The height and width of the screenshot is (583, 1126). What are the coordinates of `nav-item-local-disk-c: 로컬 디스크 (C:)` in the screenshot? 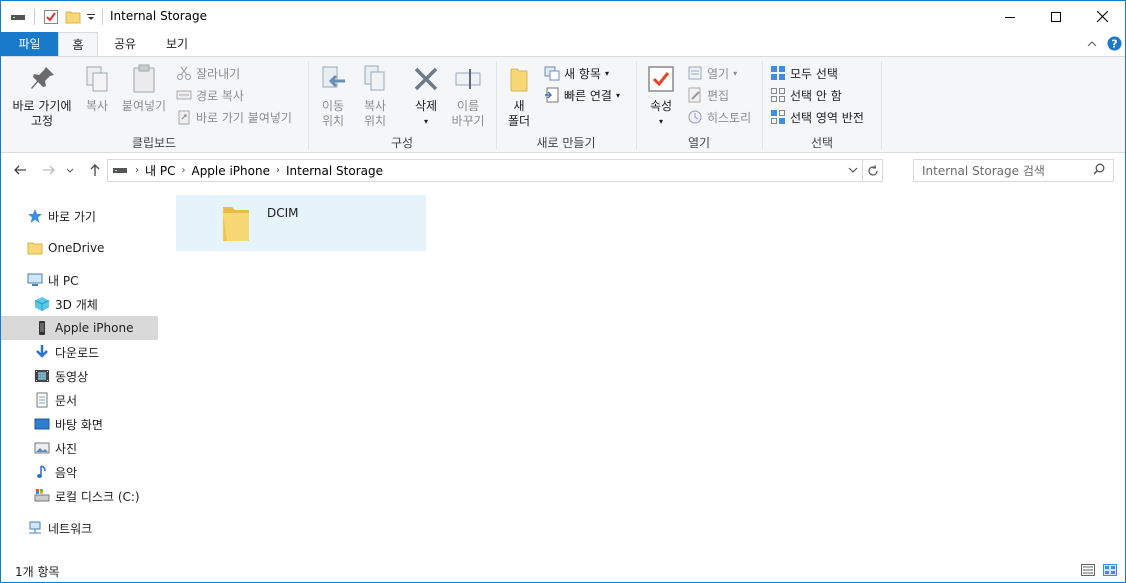 It's located at (79, 496).